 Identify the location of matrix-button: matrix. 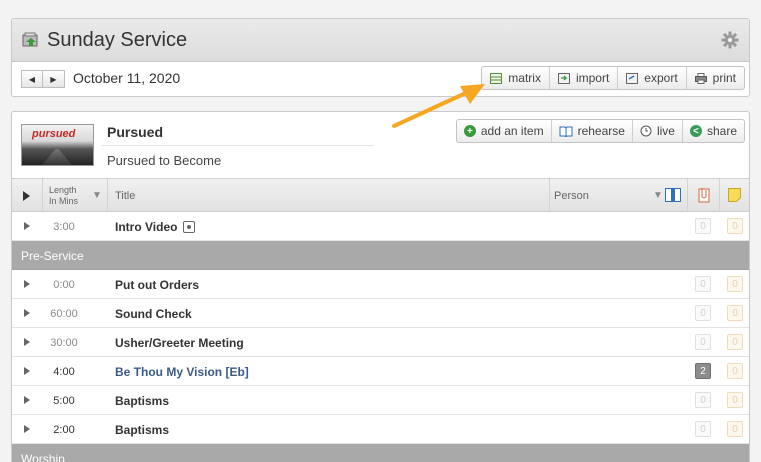
(515, 78).